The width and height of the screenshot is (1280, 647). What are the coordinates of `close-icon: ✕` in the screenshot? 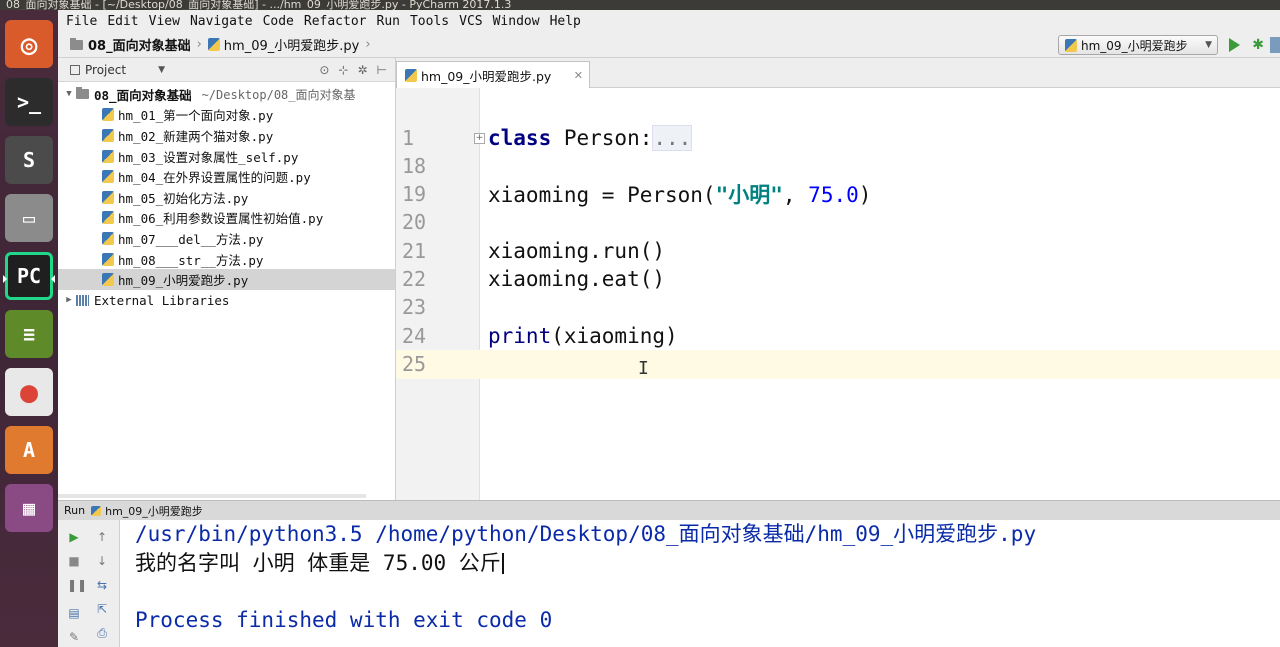 It's located at (578, 75).